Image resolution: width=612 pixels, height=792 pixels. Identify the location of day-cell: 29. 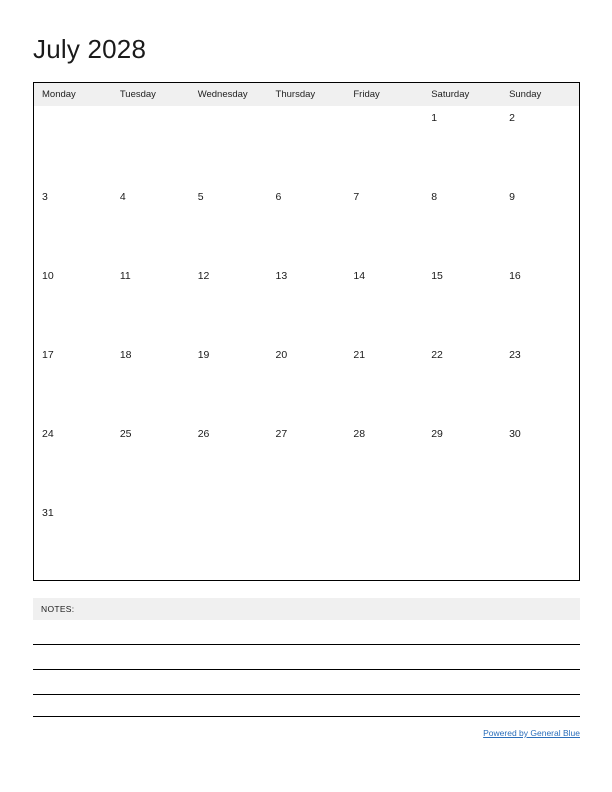
(462, 461).